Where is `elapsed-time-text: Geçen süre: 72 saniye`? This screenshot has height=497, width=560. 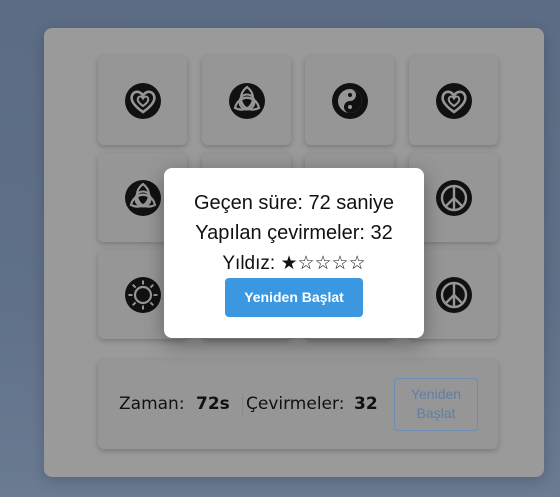
elapsed-time-text: Geçen süre: 72 saniye is located at coordinates (294, 203).